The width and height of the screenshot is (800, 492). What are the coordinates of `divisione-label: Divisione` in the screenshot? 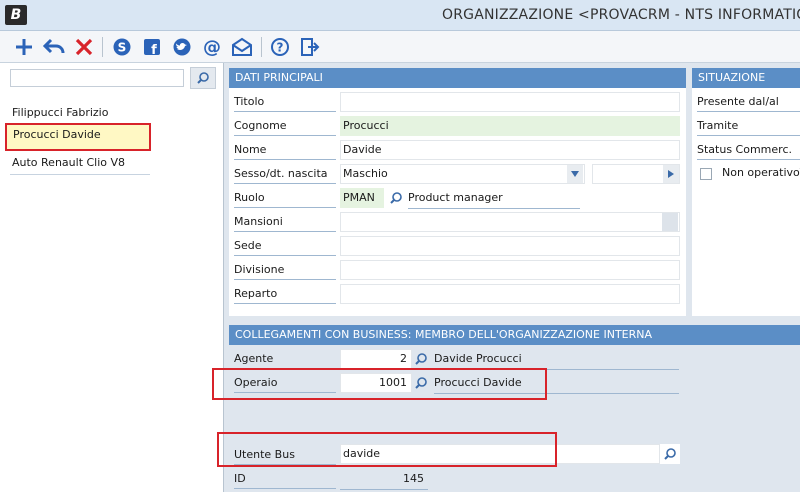 It's located at (285, 270).